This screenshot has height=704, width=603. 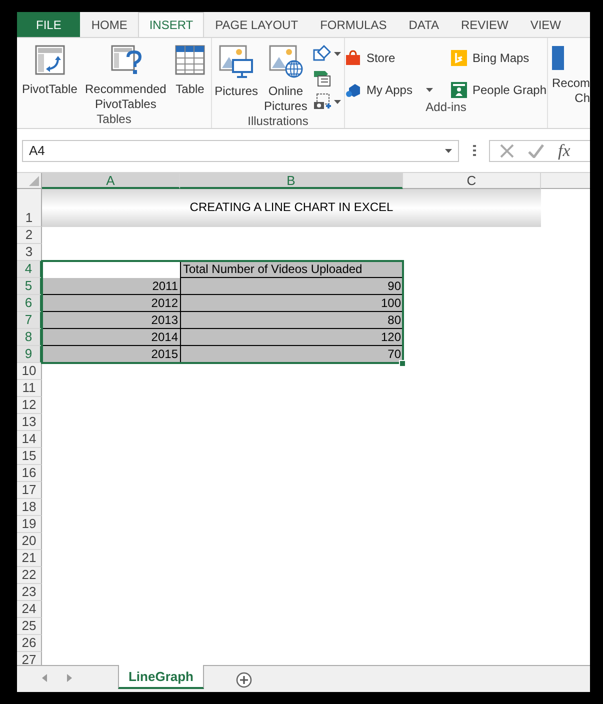 I want to click on smartart-icon, so click(x=322, y=78).